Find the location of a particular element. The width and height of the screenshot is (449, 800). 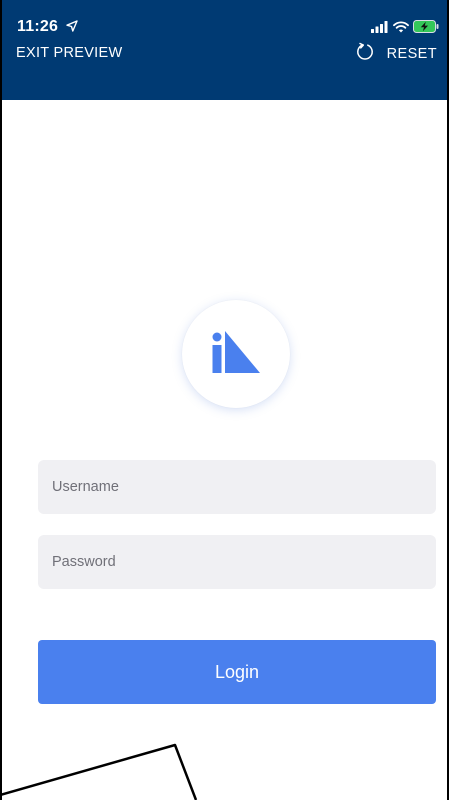

drawn-annotation-lines is located at coordinates (99, 771).